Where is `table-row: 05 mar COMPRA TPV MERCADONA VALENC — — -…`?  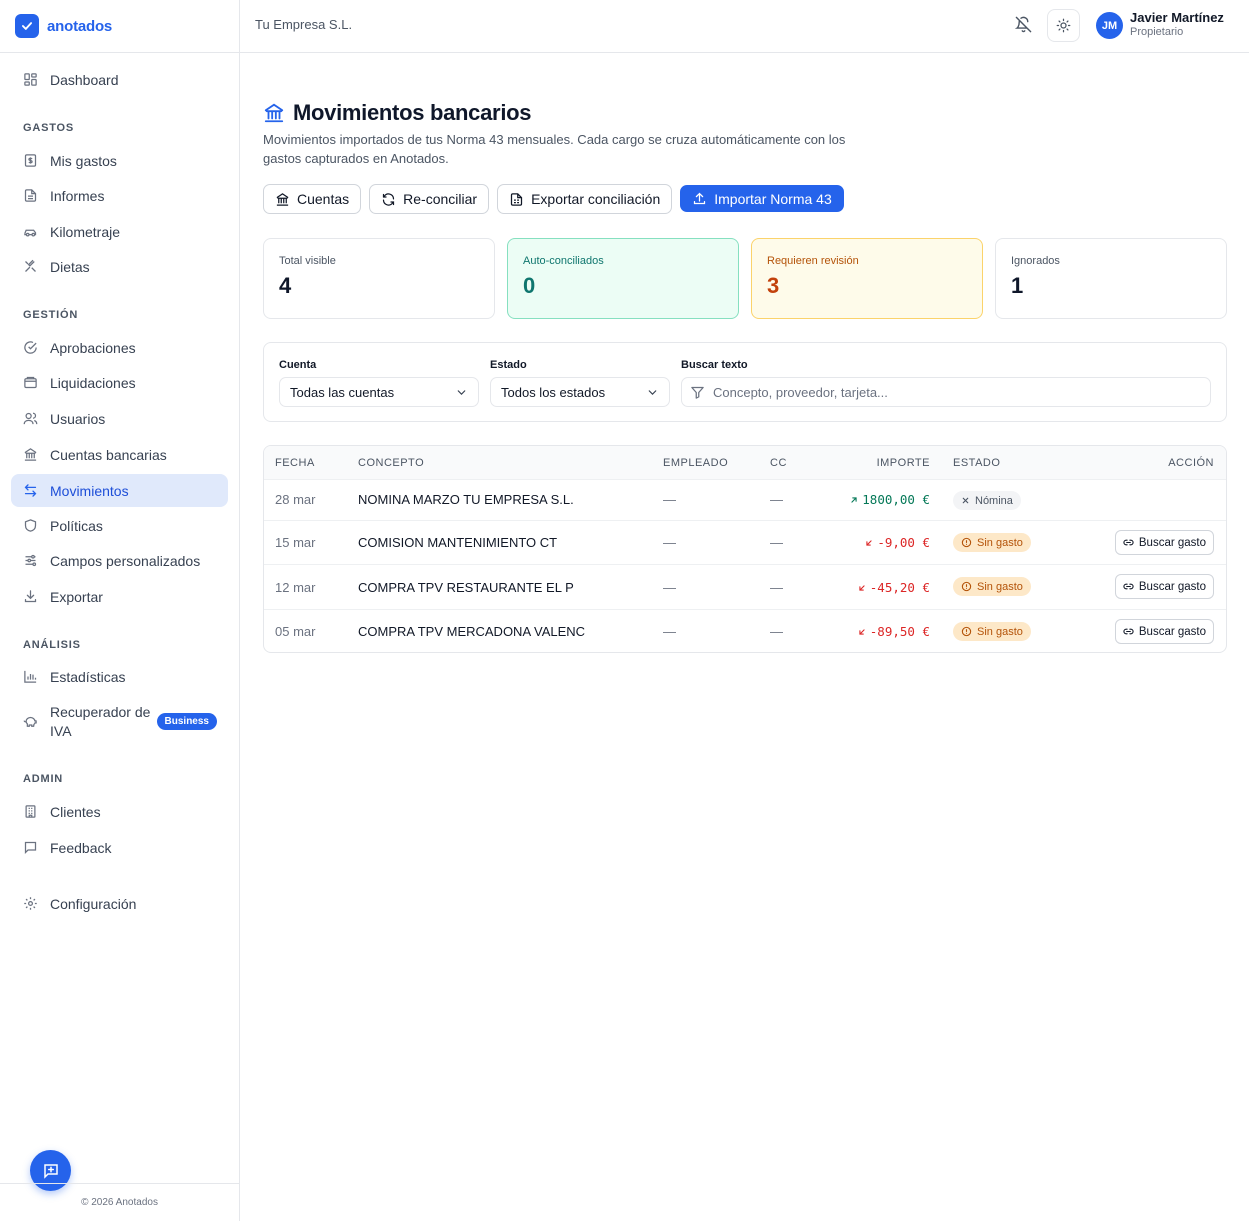
table-row: 05 mar COMPRA TPV MERCADONA VALENC — — -… is located at coordinates (745, 631).